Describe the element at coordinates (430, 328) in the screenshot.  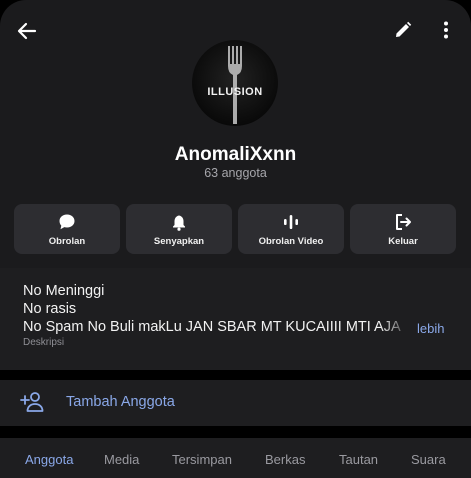
I see `more-link: lebih` at that location.